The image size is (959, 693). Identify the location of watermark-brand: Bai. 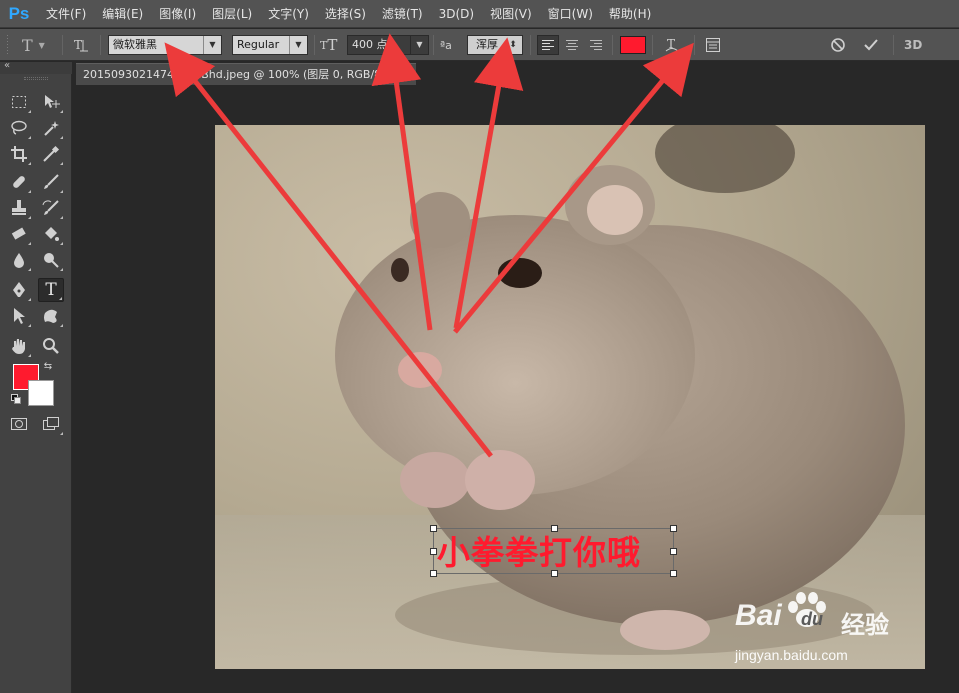
(758, 615).